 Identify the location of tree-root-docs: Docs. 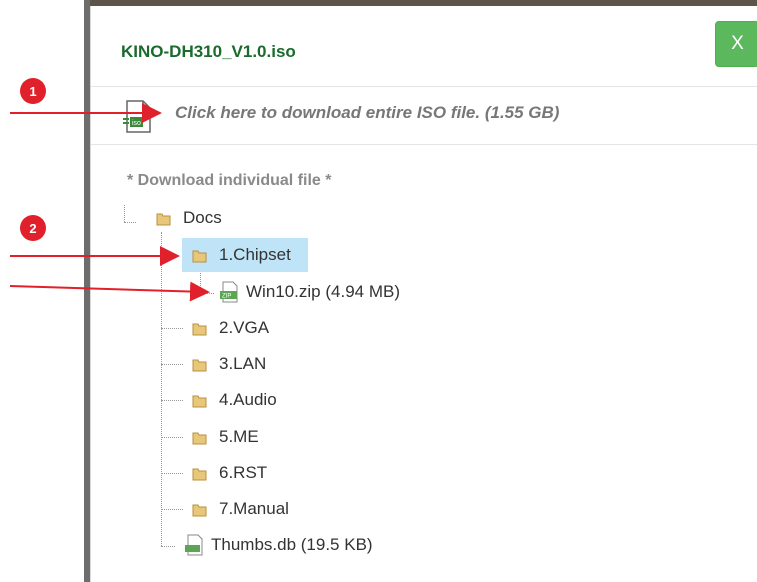
(189, 218).